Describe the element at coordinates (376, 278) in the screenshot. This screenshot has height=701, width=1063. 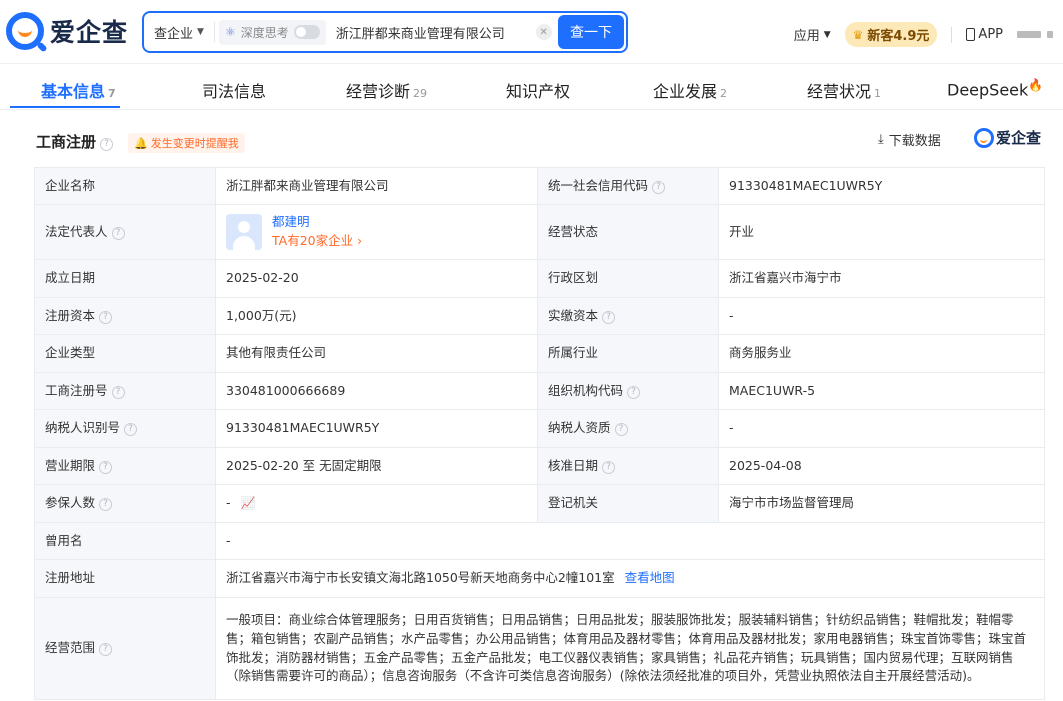
I see `found-date-value: 2025-02-20` at that location.